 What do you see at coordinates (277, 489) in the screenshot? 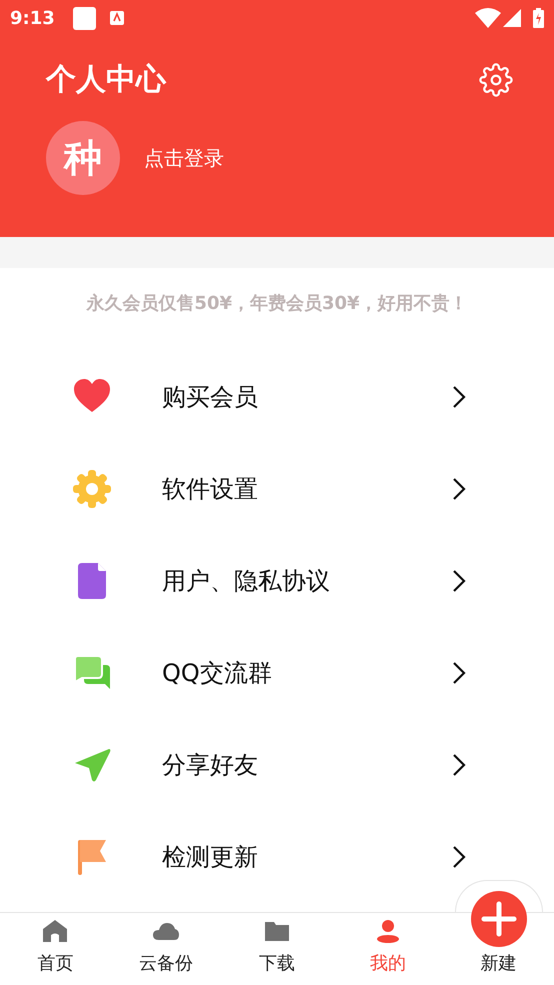
I see `menu-item: 软件设置` at bounding box center [277, 489].